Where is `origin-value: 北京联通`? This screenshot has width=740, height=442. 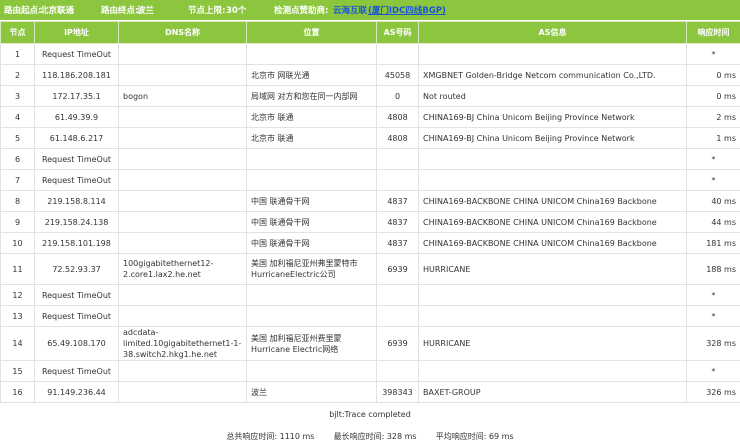 origin-value: 北京联通 is located at coordinates (57, 11).